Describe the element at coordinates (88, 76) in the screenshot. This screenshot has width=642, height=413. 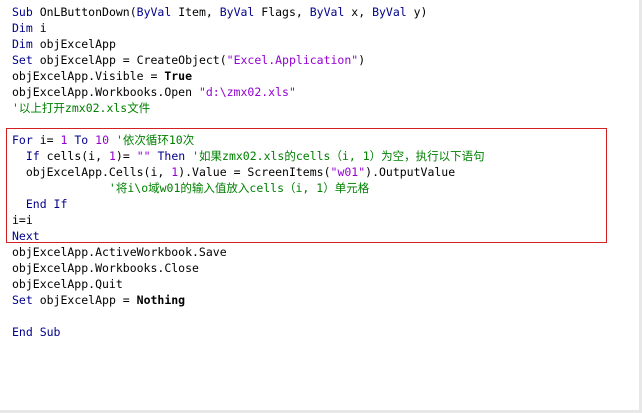
I see `code-token: objExcelApp.Visible =` at that location.